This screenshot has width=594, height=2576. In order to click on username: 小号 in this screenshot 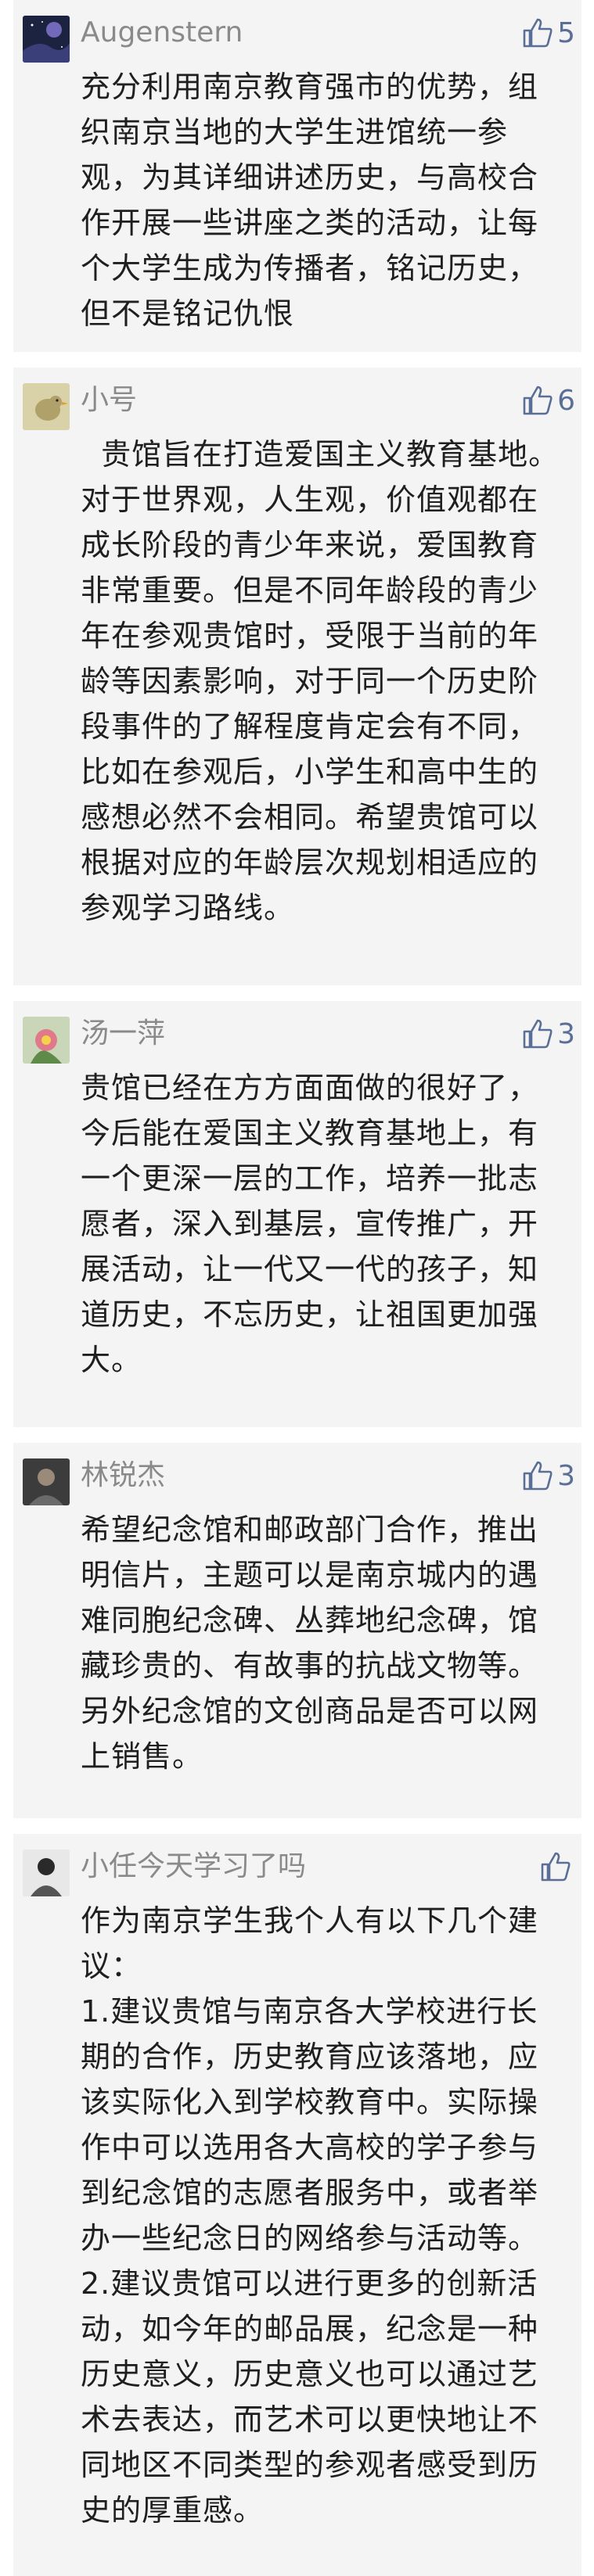, I will do `click(109, 400)`.